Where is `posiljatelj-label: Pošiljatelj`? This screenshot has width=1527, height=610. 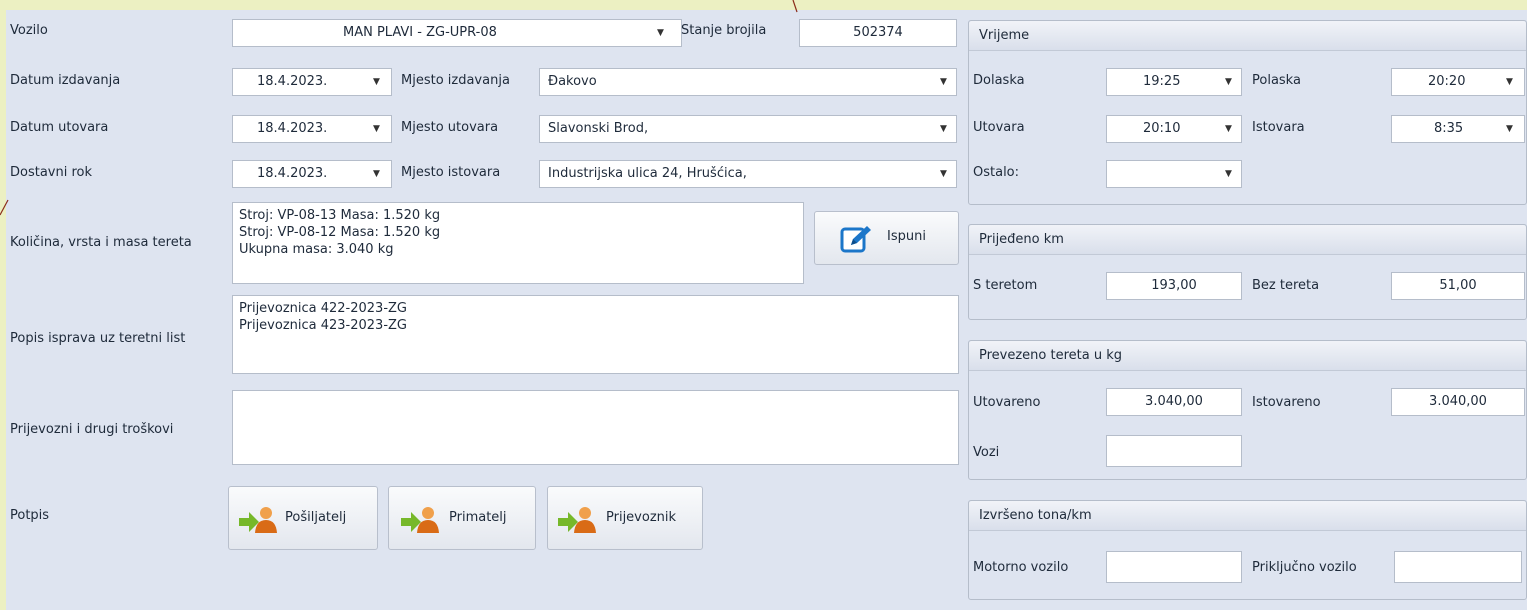 posiljatelj-label: Pošiljatelj is located at coordinates (316, 517).